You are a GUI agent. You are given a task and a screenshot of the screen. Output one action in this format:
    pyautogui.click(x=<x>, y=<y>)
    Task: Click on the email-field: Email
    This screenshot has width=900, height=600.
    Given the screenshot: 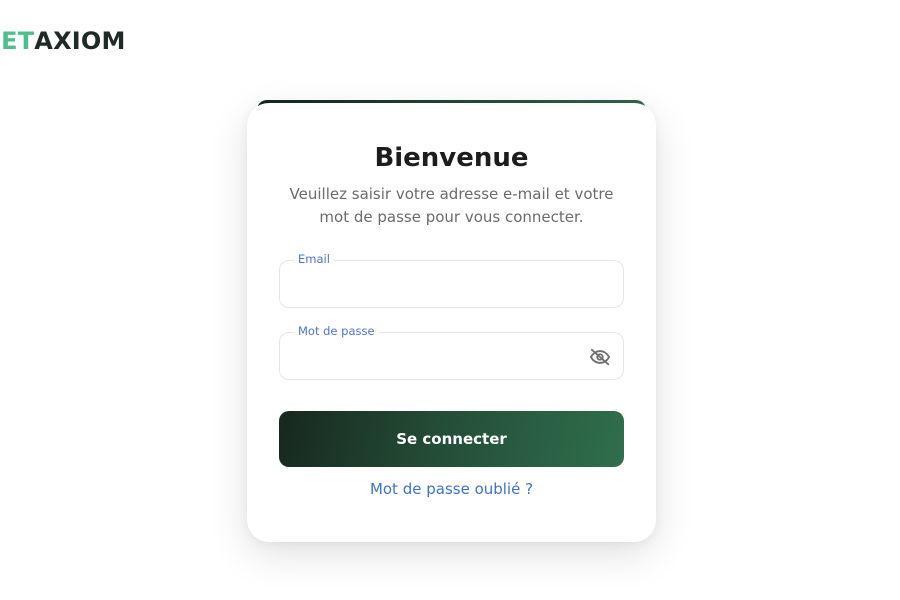 What is the action you would take?
    pyautogui.click(x=451, y=280)
    